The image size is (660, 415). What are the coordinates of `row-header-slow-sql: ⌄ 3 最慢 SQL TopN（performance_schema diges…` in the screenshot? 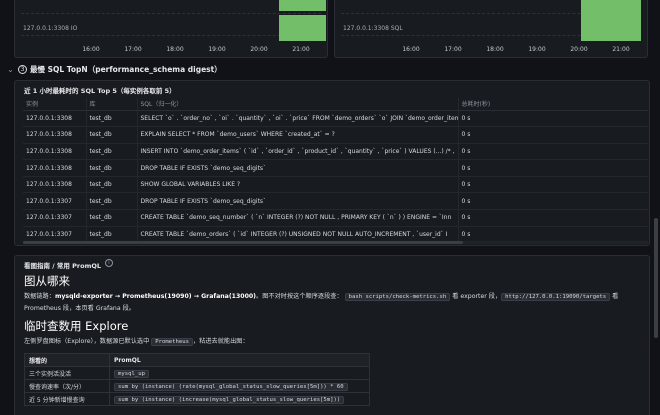 It's located at (114, 69).